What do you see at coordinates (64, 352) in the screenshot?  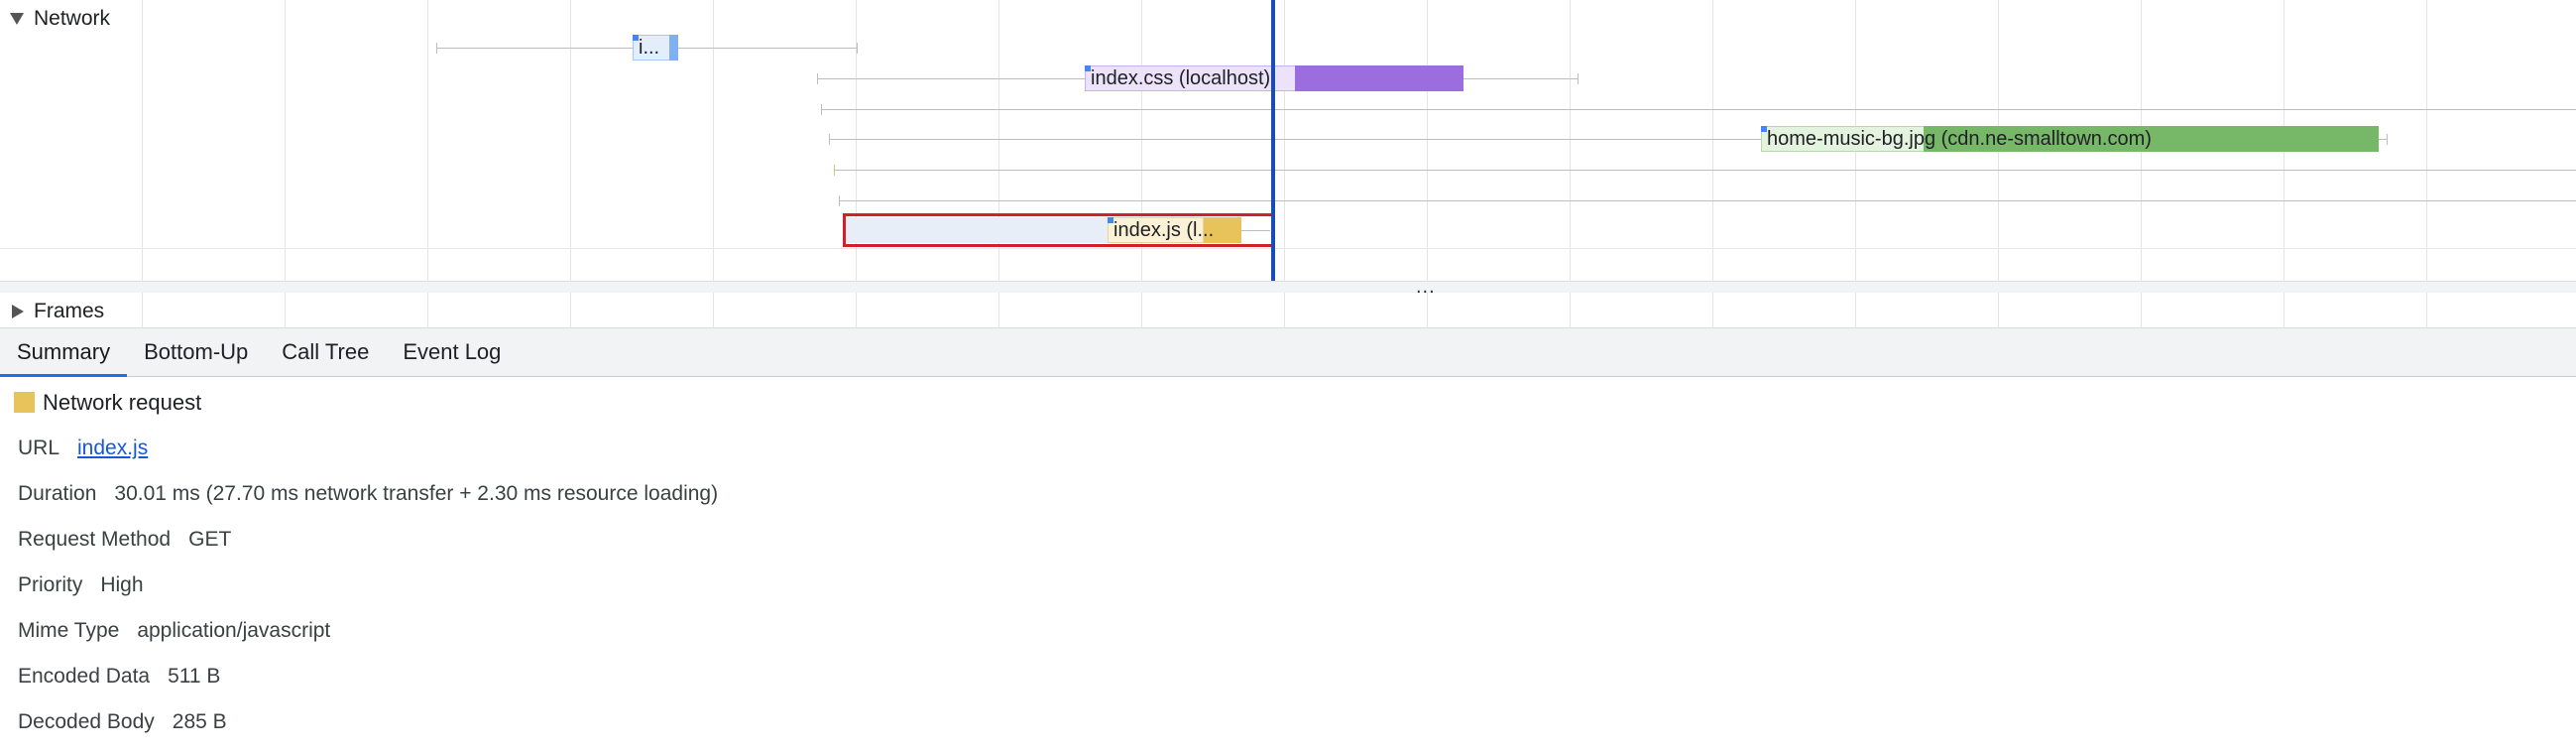 I see `tab-summary: Summary` at bounding box center [64, 352].